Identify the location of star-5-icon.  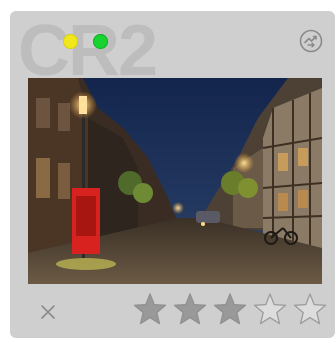
(310, 309).